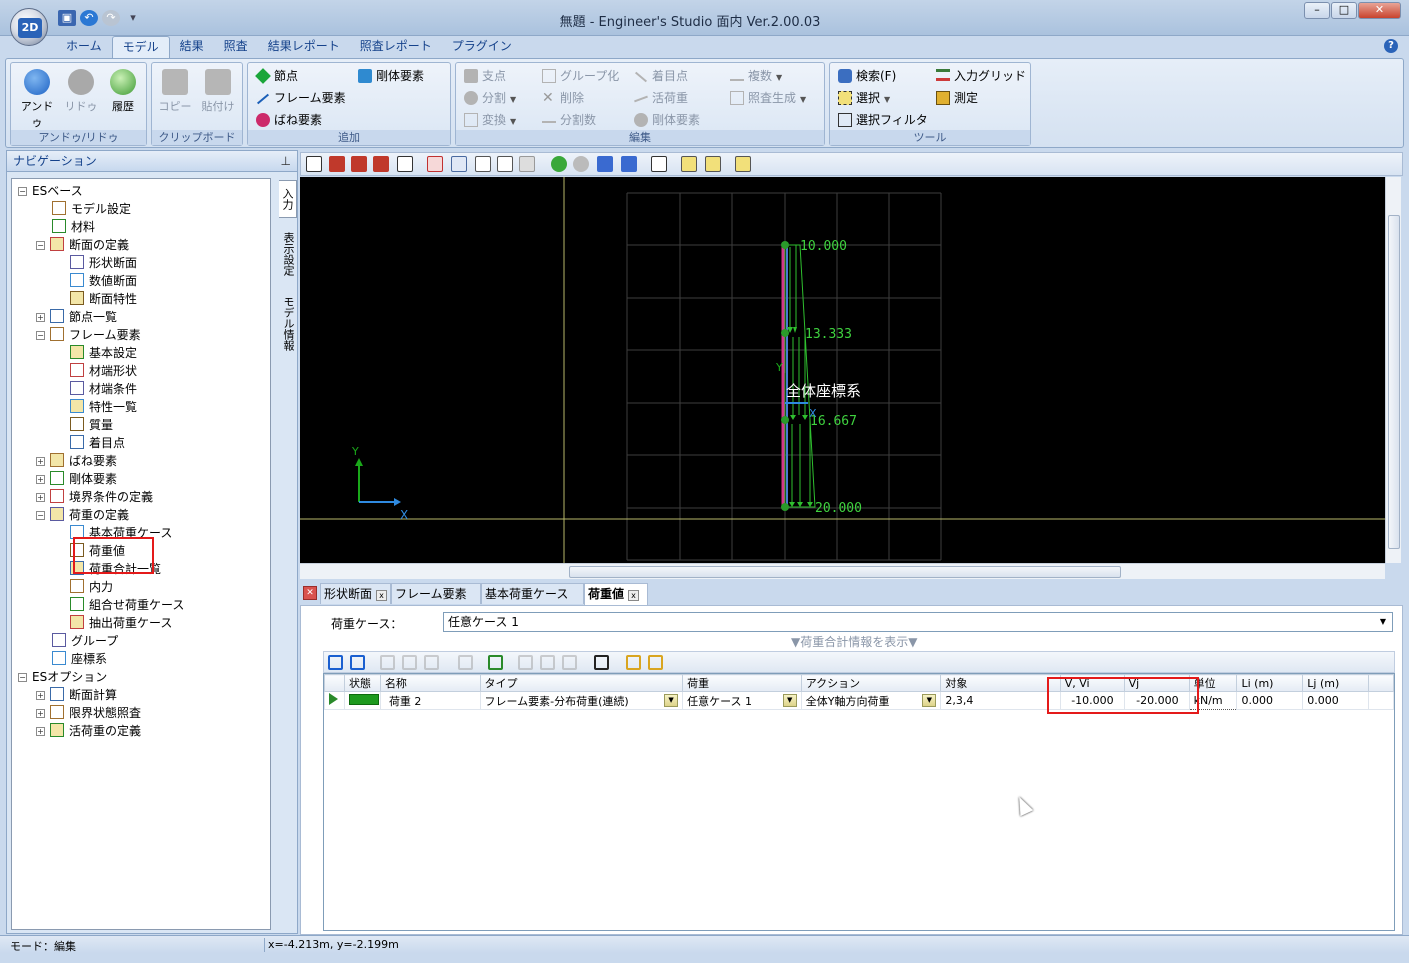 Image resolution: width=1409 pixels, height=963 pixels. Describe the element at coordinates (381, 164) in the screenshot. I see `cube-top-icon` at that location.